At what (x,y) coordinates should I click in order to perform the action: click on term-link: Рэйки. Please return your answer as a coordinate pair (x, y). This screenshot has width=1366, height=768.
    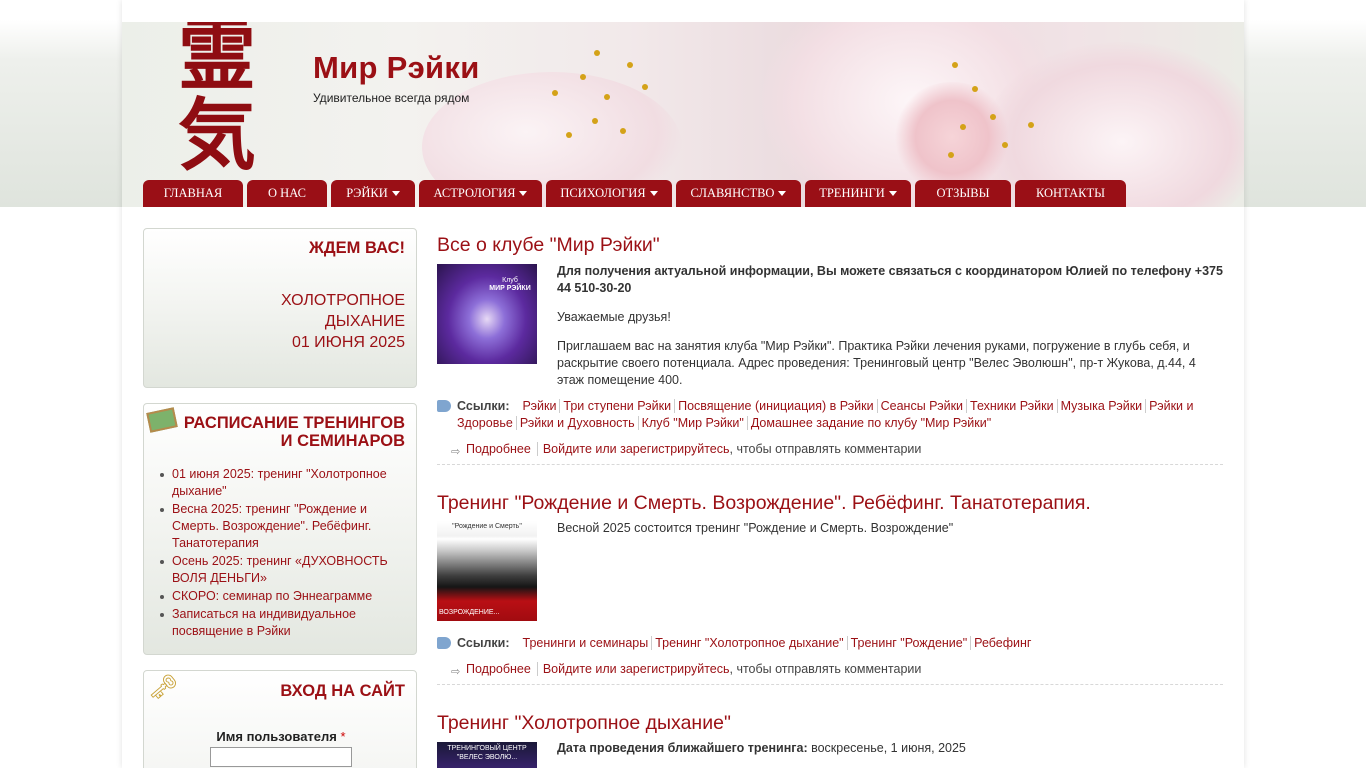
    Looking at the image, I should click on (540, 406).